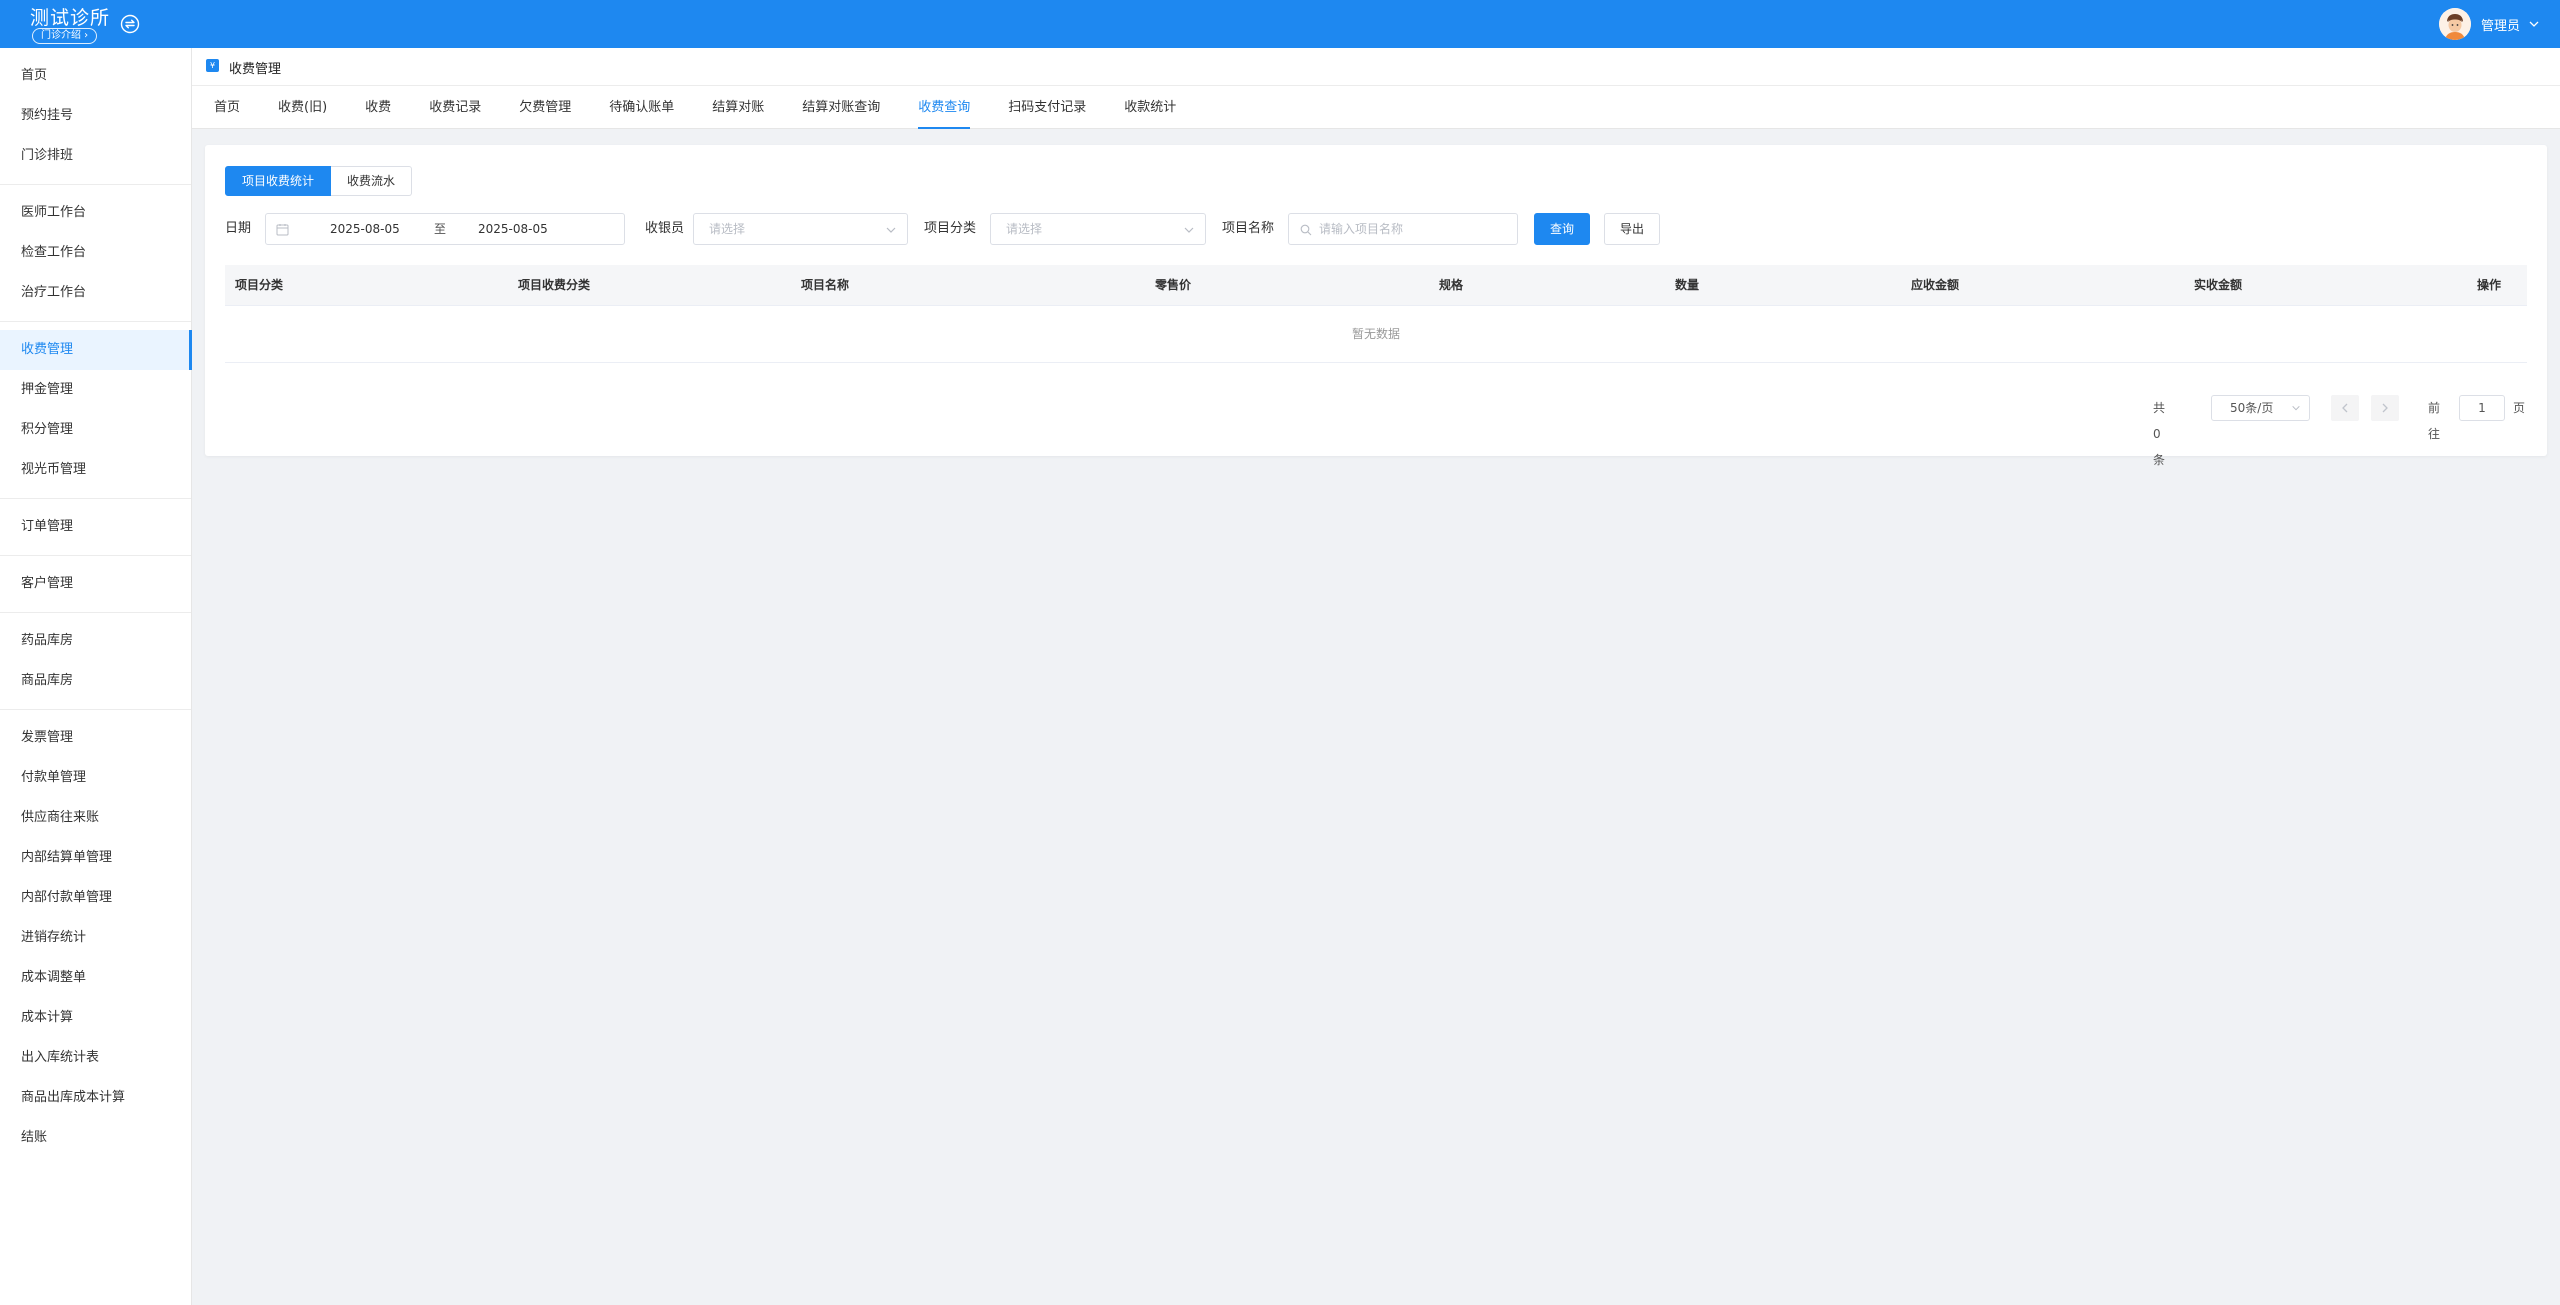 The width and height of the screenshot is (2560, 1305). Describe the element at coordinates (641, 107) in the screenshot. I see `tab-item: 待确认账单` at that location.